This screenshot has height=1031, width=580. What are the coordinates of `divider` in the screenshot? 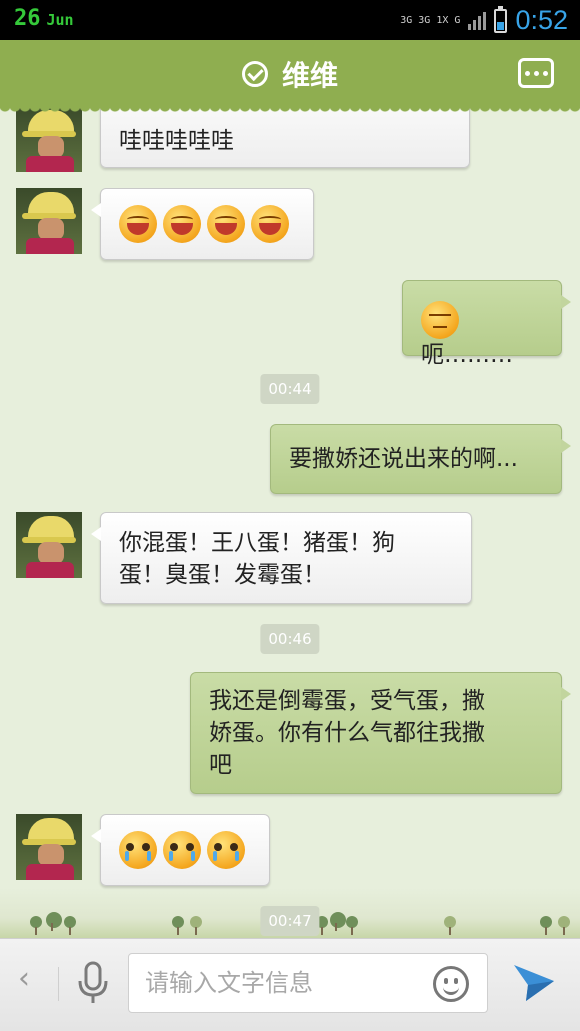 It's located at (58, 984).